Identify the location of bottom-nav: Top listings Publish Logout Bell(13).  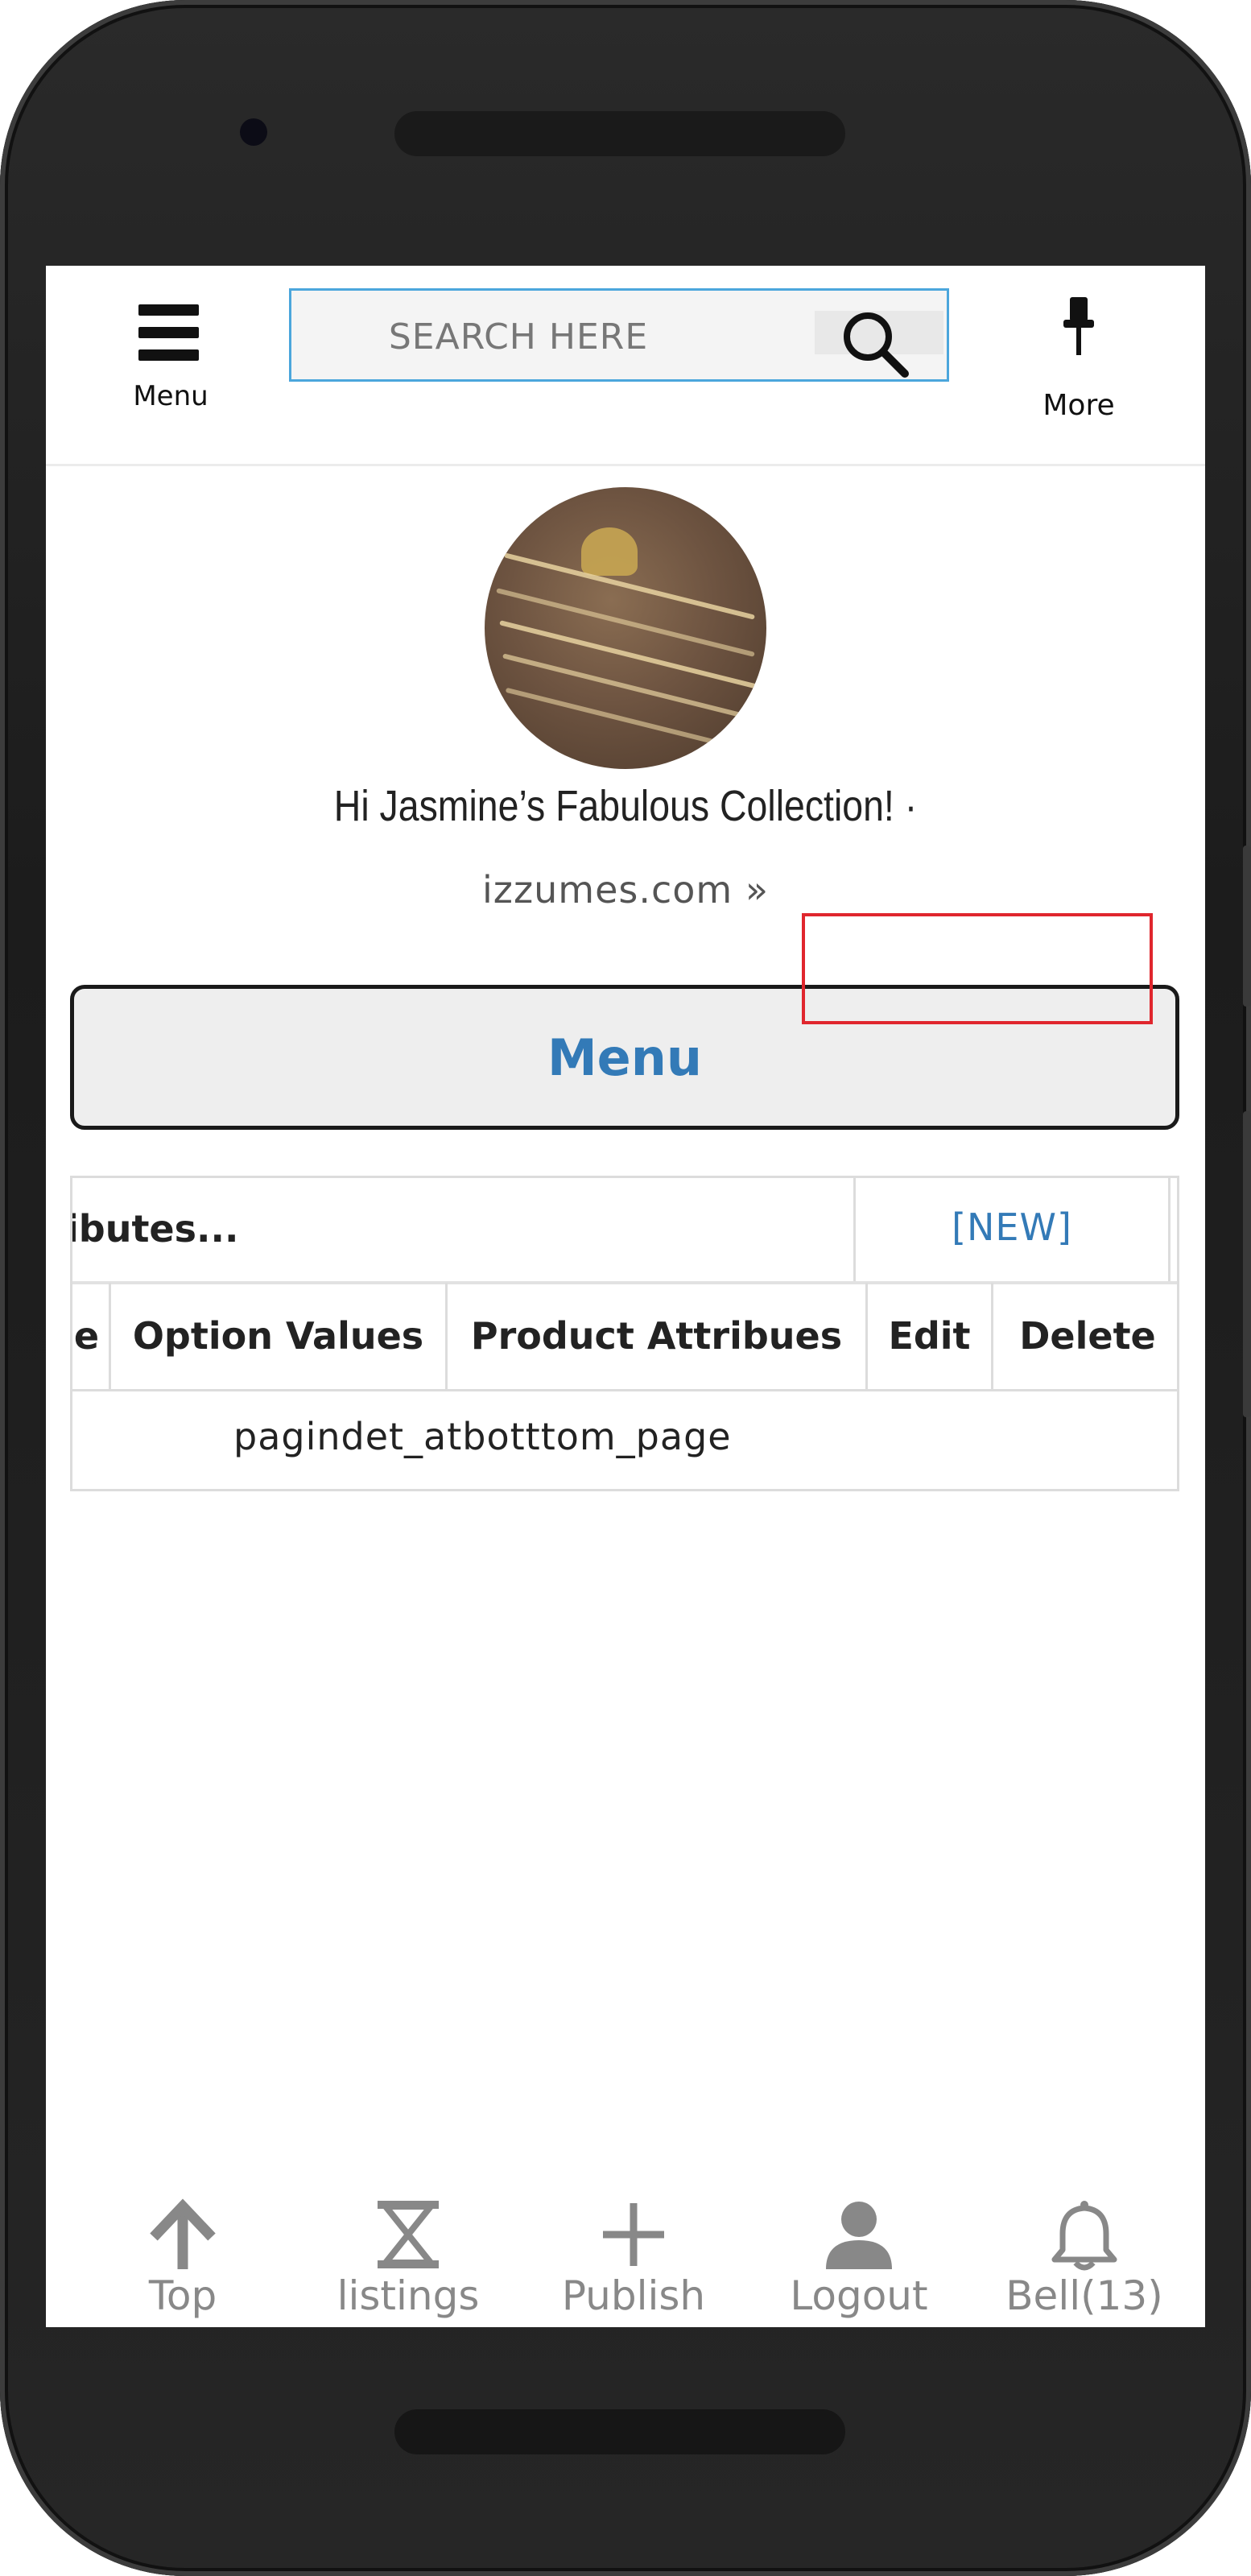
(625, 2259).